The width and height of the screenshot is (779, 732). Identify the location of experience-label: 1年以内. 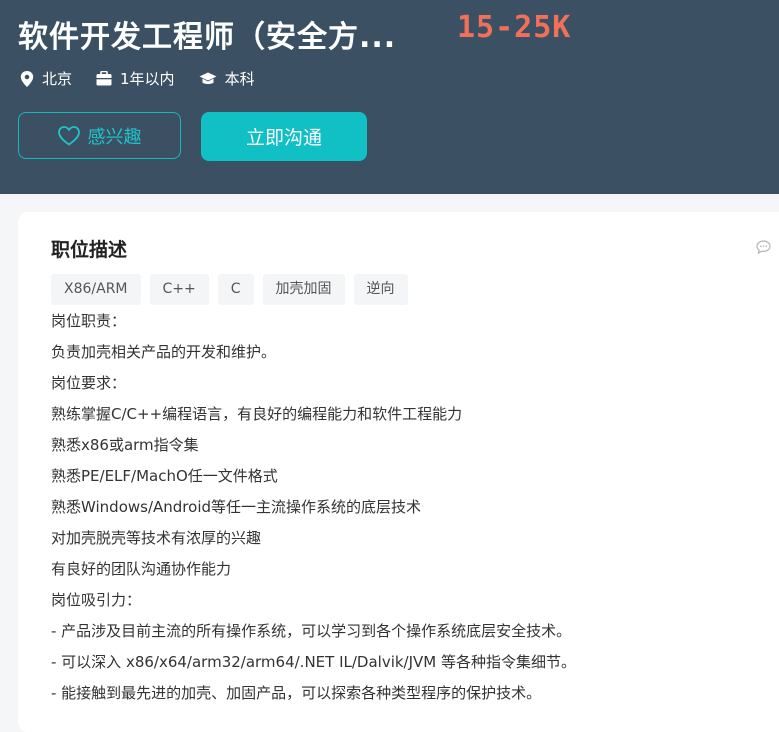
(147, 79).